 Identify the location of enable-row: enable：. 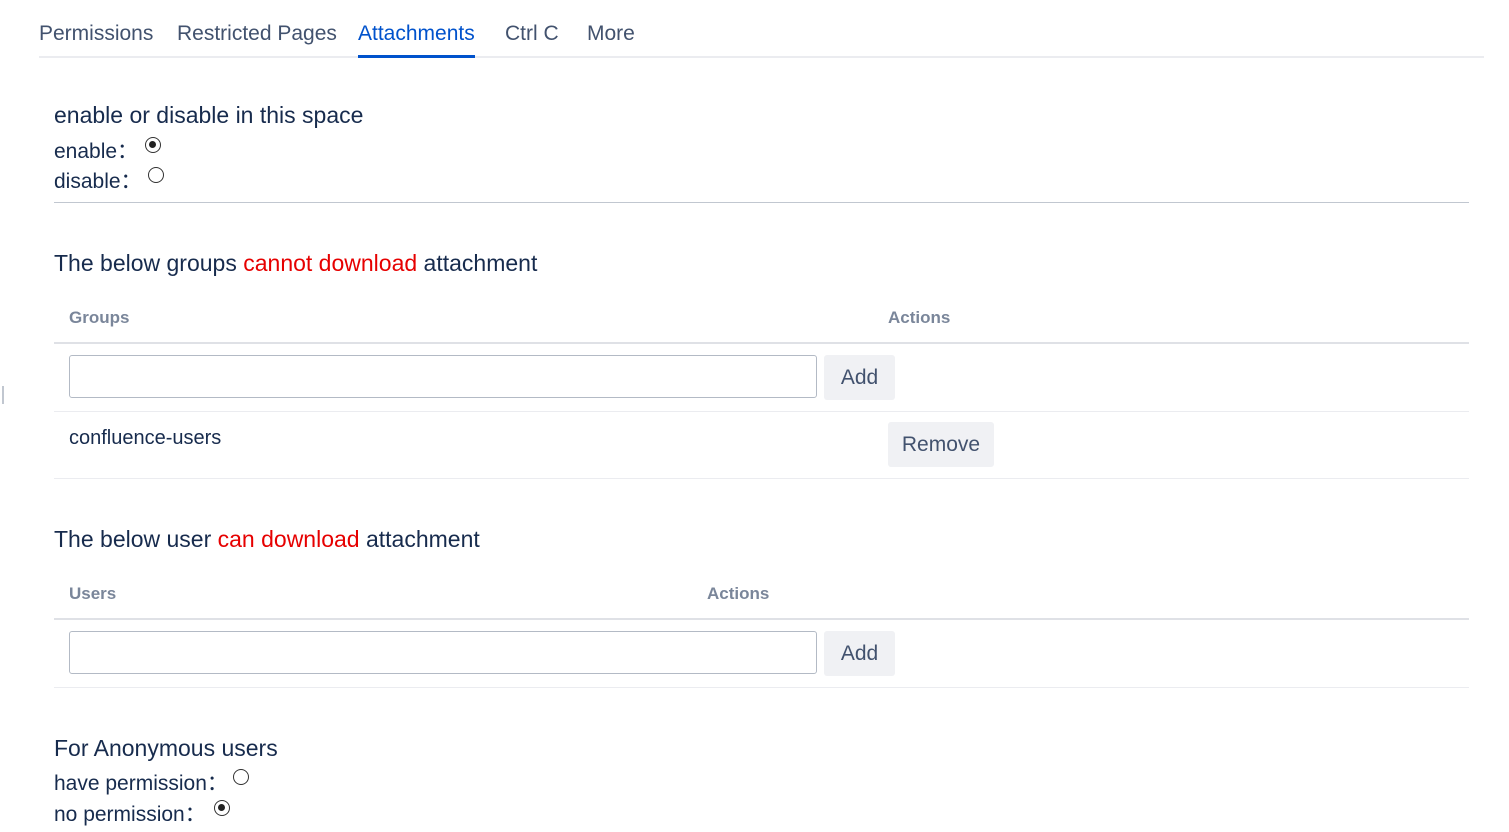
(96, 150).